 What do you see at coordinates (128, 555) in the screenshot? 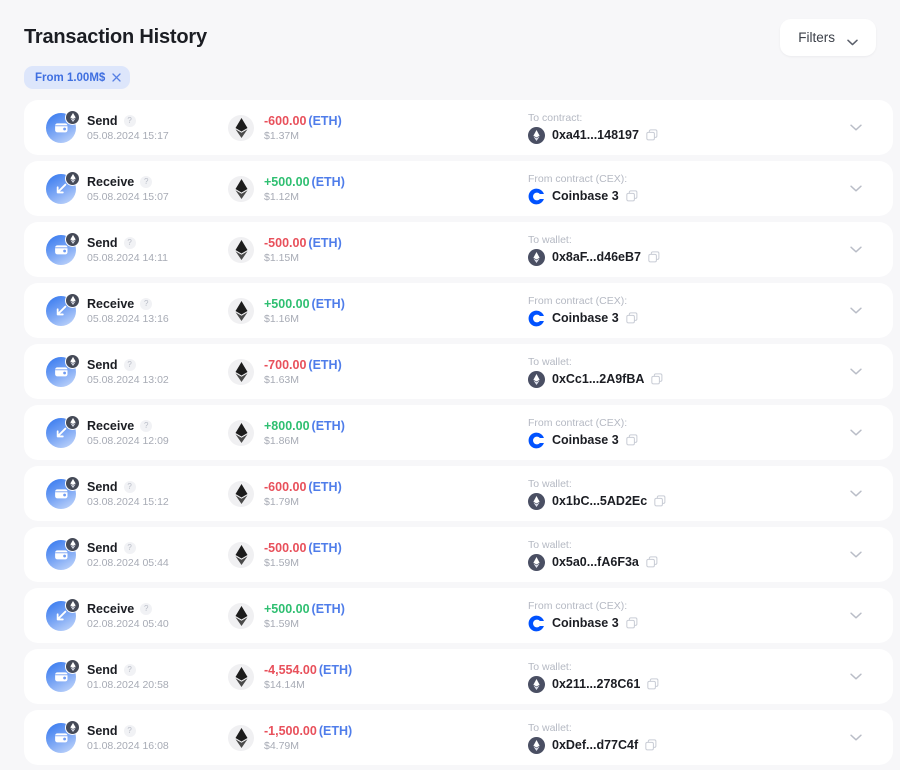
I see `transaction-type-text: Send? 02.08.2024 05:44` at bounding box center [128, 555].